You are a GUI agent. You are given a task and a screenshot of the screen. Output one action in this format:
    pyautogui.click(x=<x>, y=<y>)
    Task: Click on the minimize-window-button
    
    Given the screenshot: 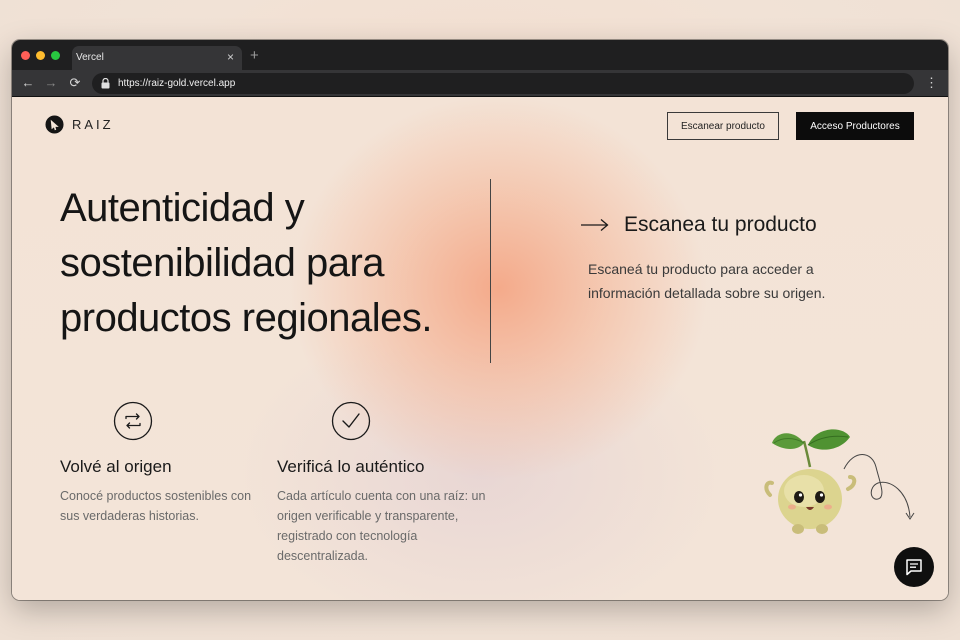 What is the action you would take?
    pyautogui.click(x=40, y=55)
    